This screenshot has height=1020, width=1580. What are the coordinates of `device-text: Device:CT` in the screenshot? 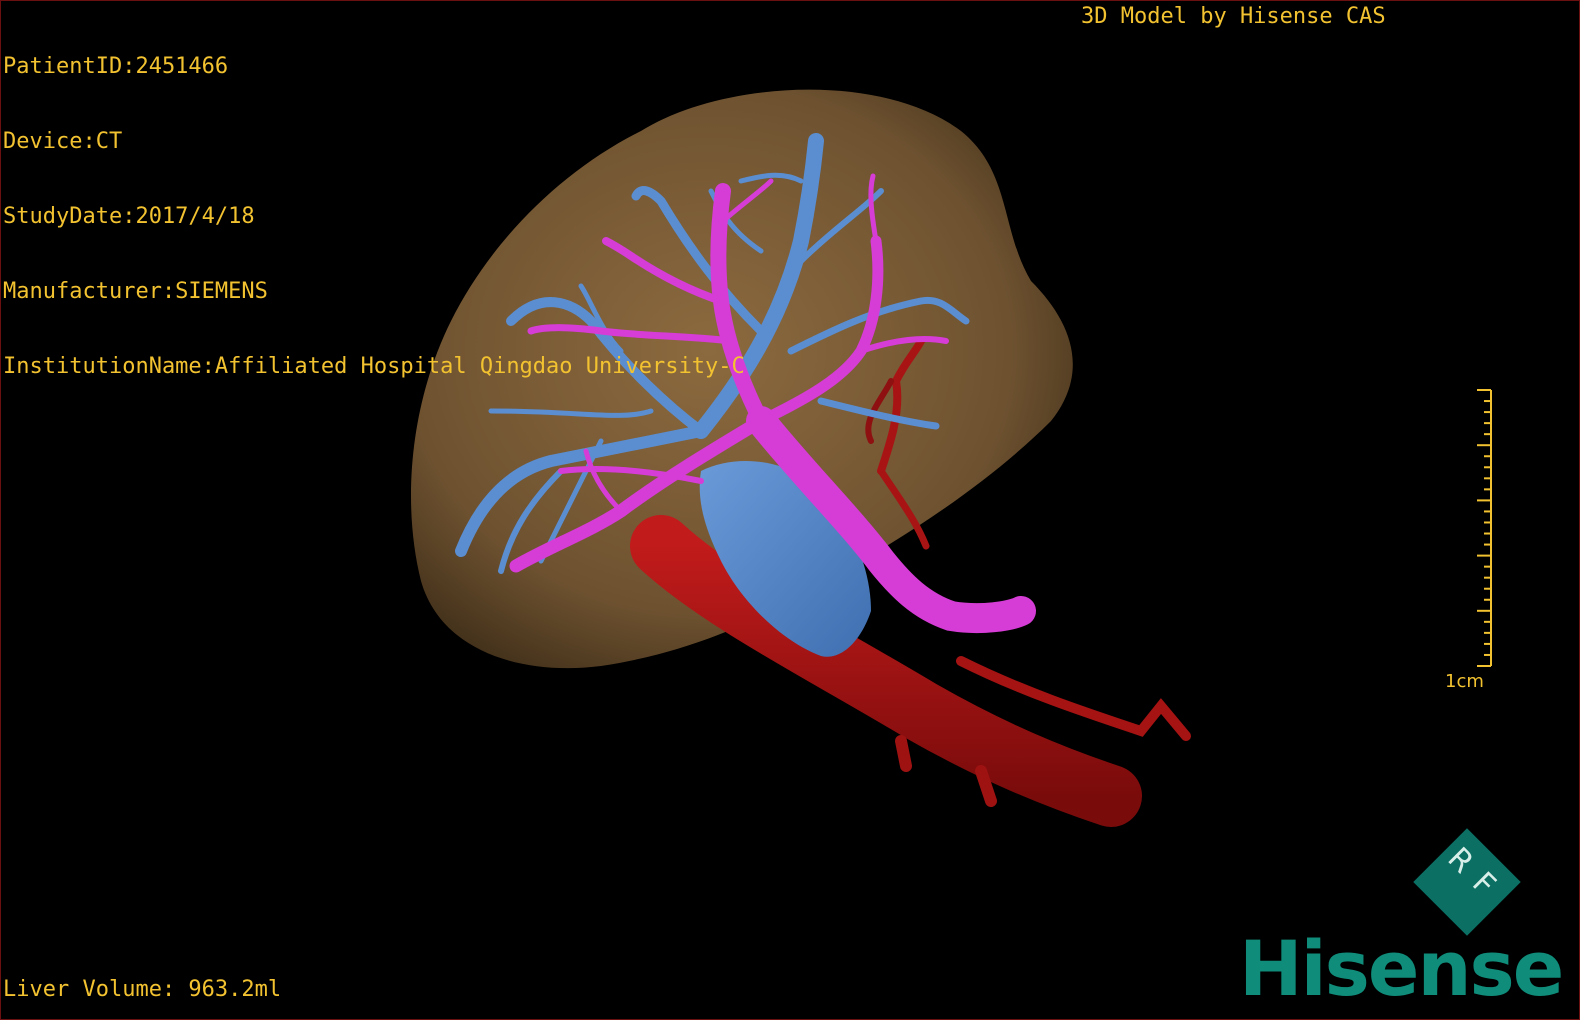 It's located at (63, 141).